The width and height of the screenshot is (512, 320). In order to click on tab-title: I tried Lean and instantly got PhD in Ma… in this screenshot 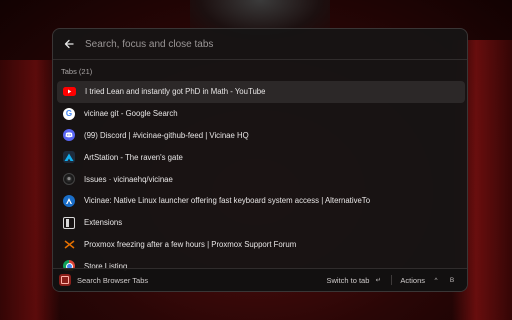, I will do `click(175, 92)`.